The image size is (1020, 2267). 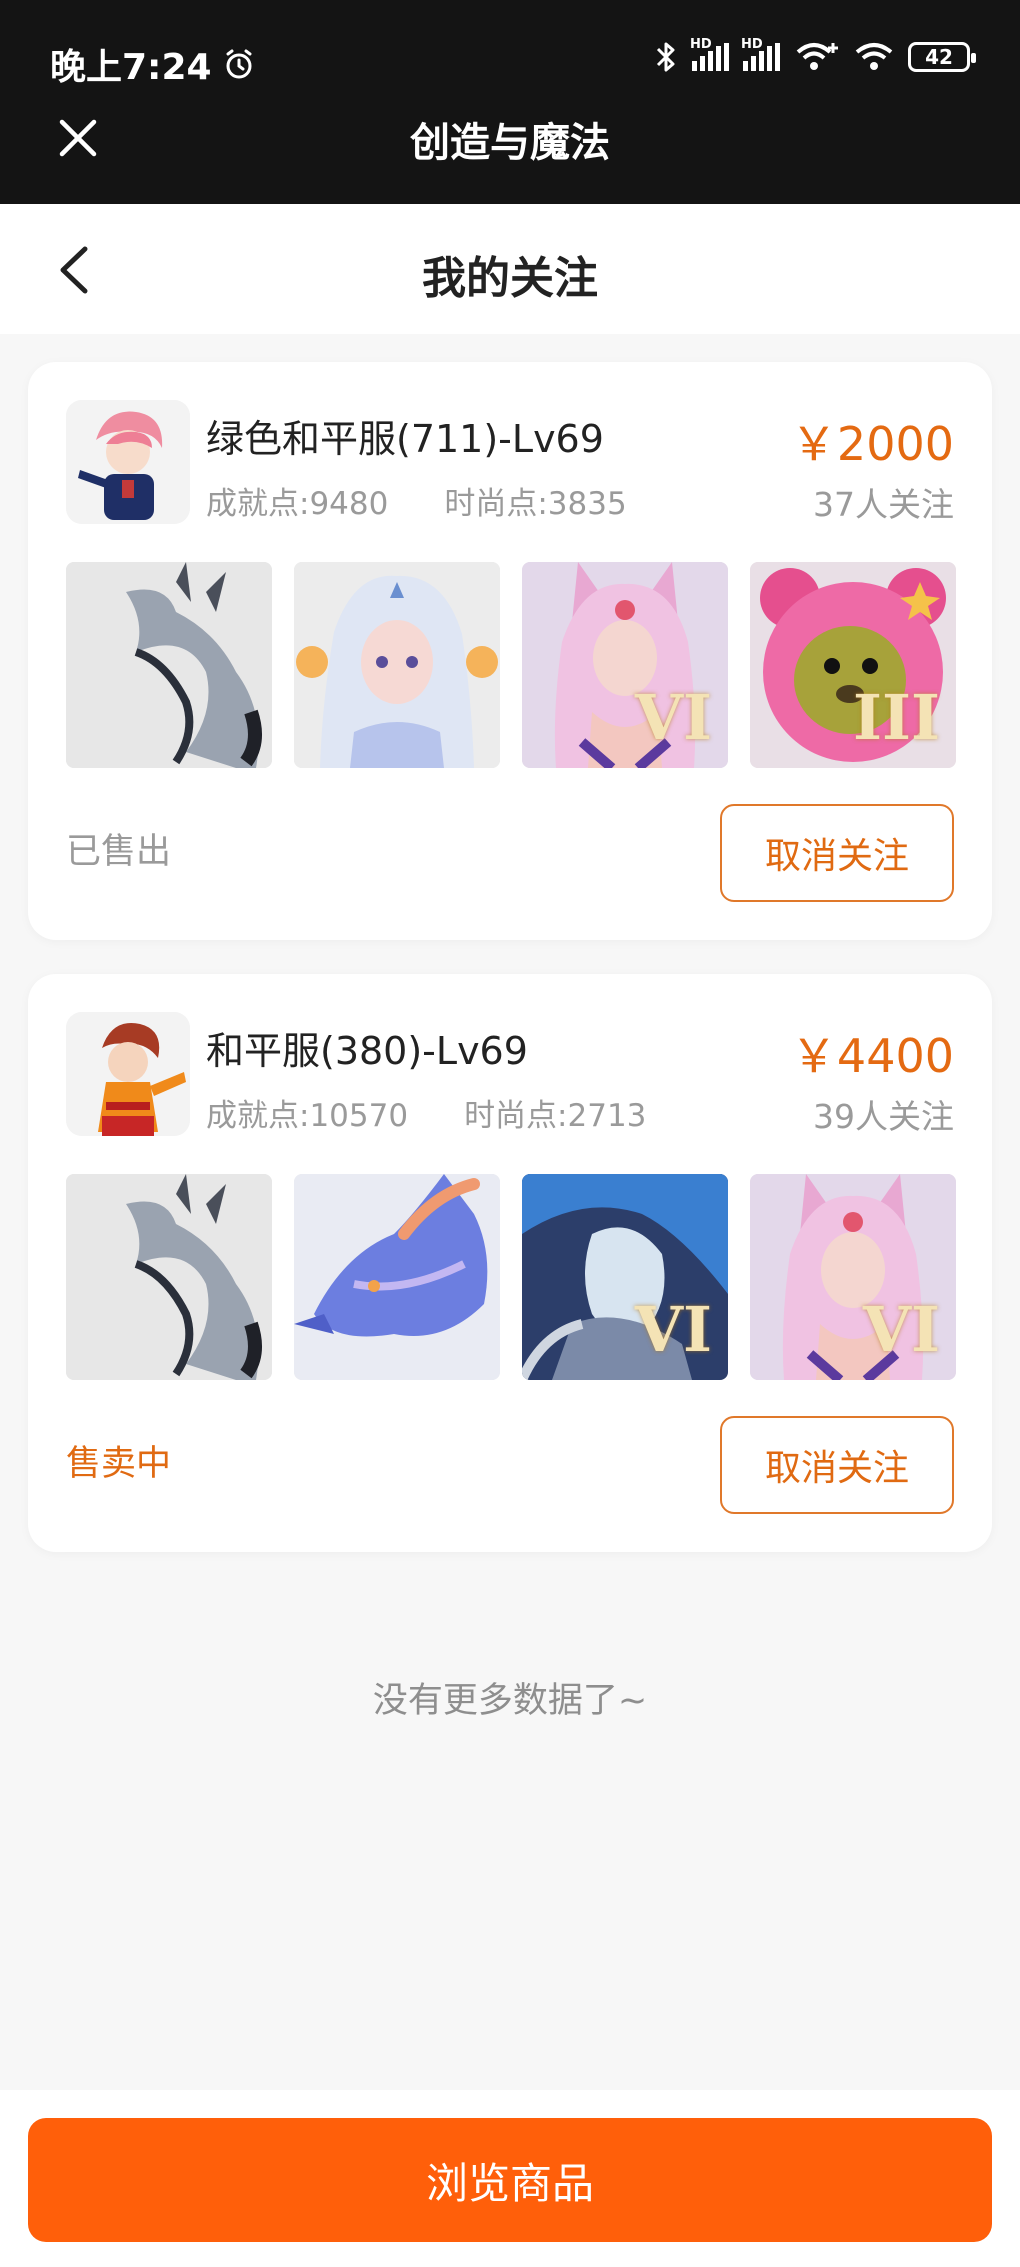 I want to click on signal-2-icon: HD, so click(x=760, y=54).